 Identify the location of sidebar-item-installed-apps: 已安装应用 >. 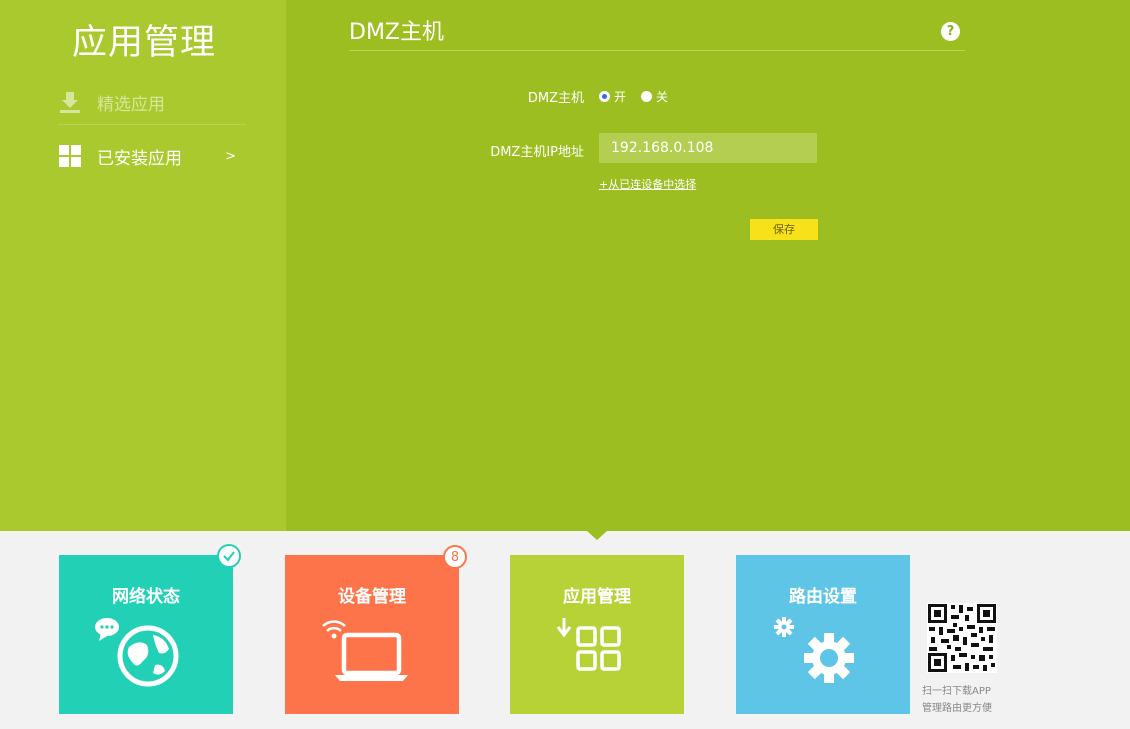
(152, 156).